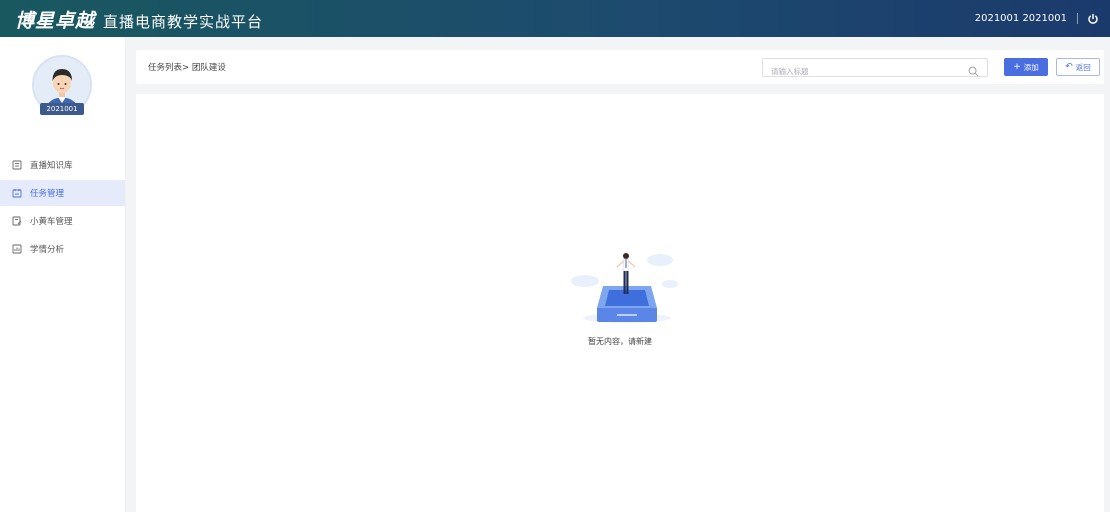  What do you see at coordinates (1031, 67) in the screenshot?
I see `add-button-label: 添加` at bounding box center [1031, 67].